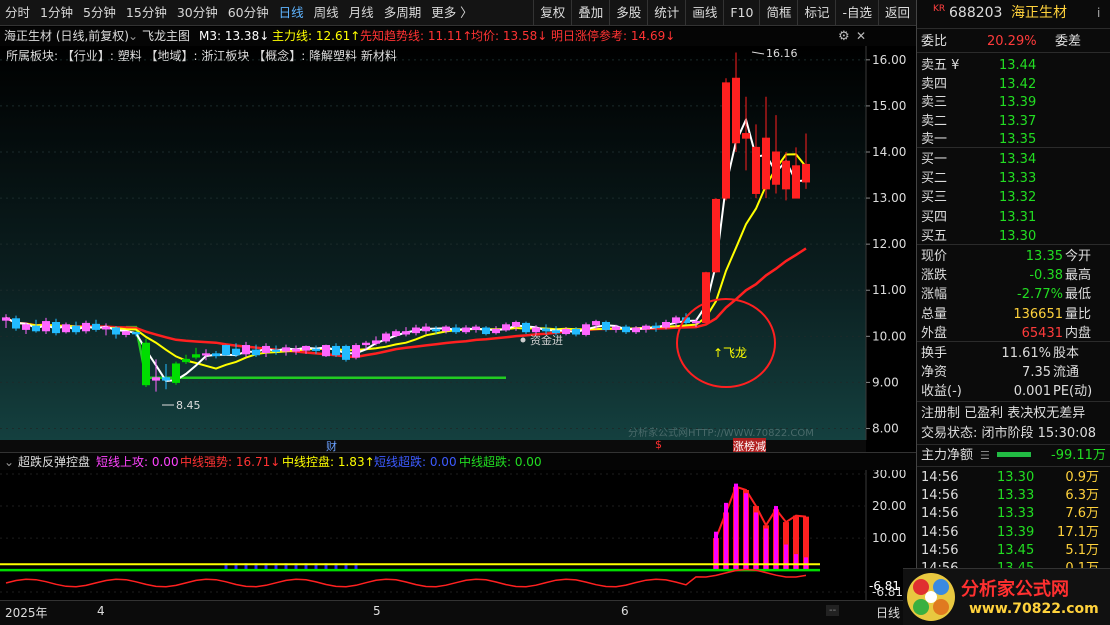 Image resolution: width=1110 pixels, height=625 pixels. I want to click on bid-label: 买三, so click(934, 198).